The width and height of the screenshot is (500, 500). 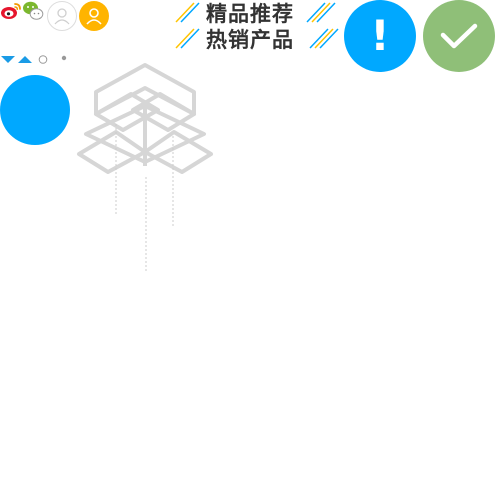 I want to click on empty-box-icon, so click(x=146, y=168).